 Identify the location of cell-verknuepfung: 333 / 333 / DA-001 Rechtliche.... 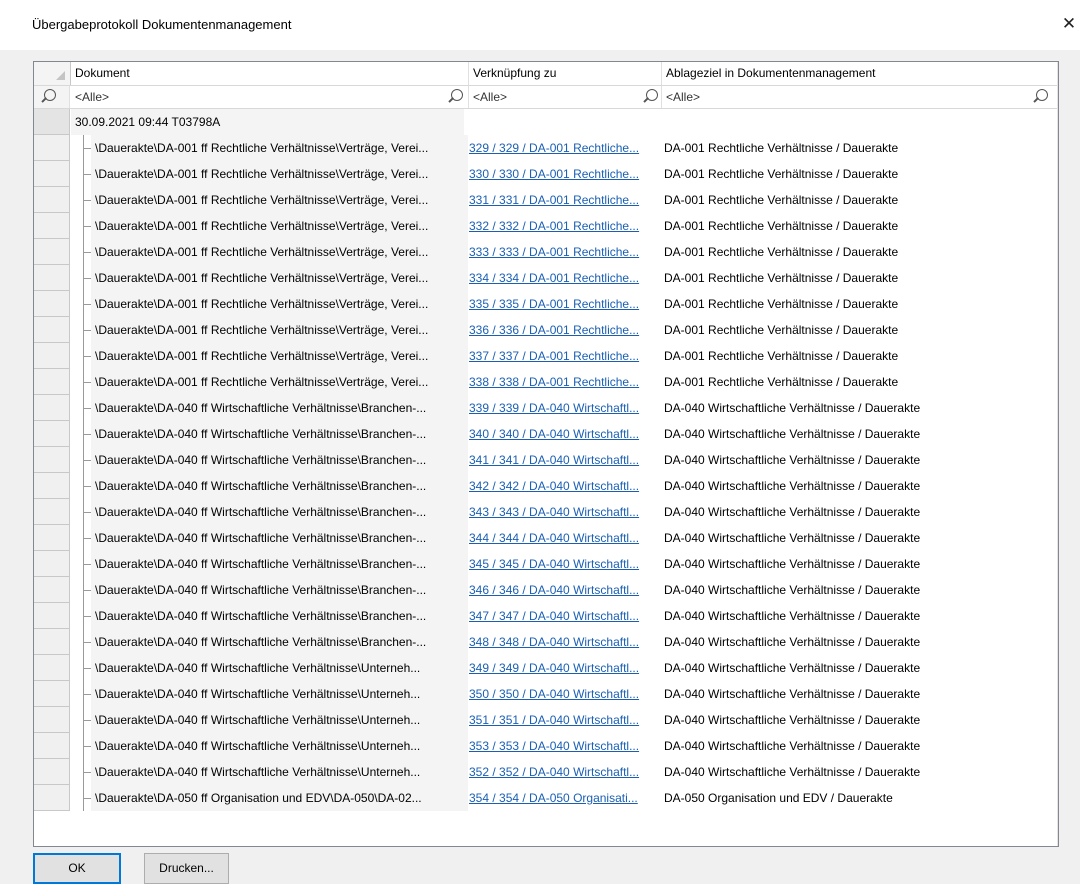
(565, 252).